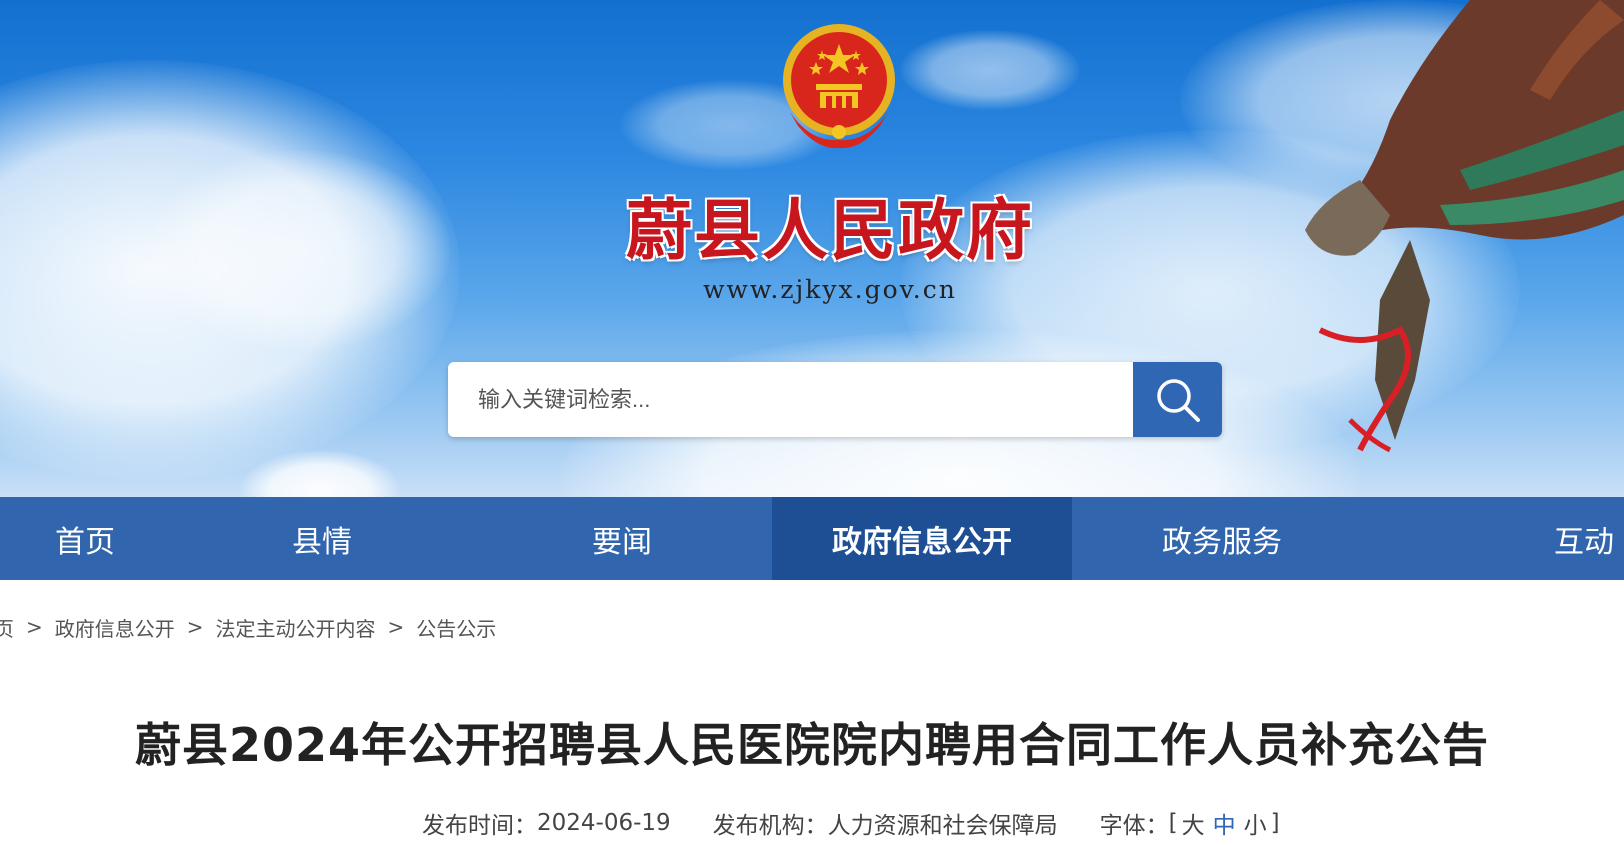 The image size is (1624, 845). I want to click on nav-item-news: 要闻, so click(622, 538).